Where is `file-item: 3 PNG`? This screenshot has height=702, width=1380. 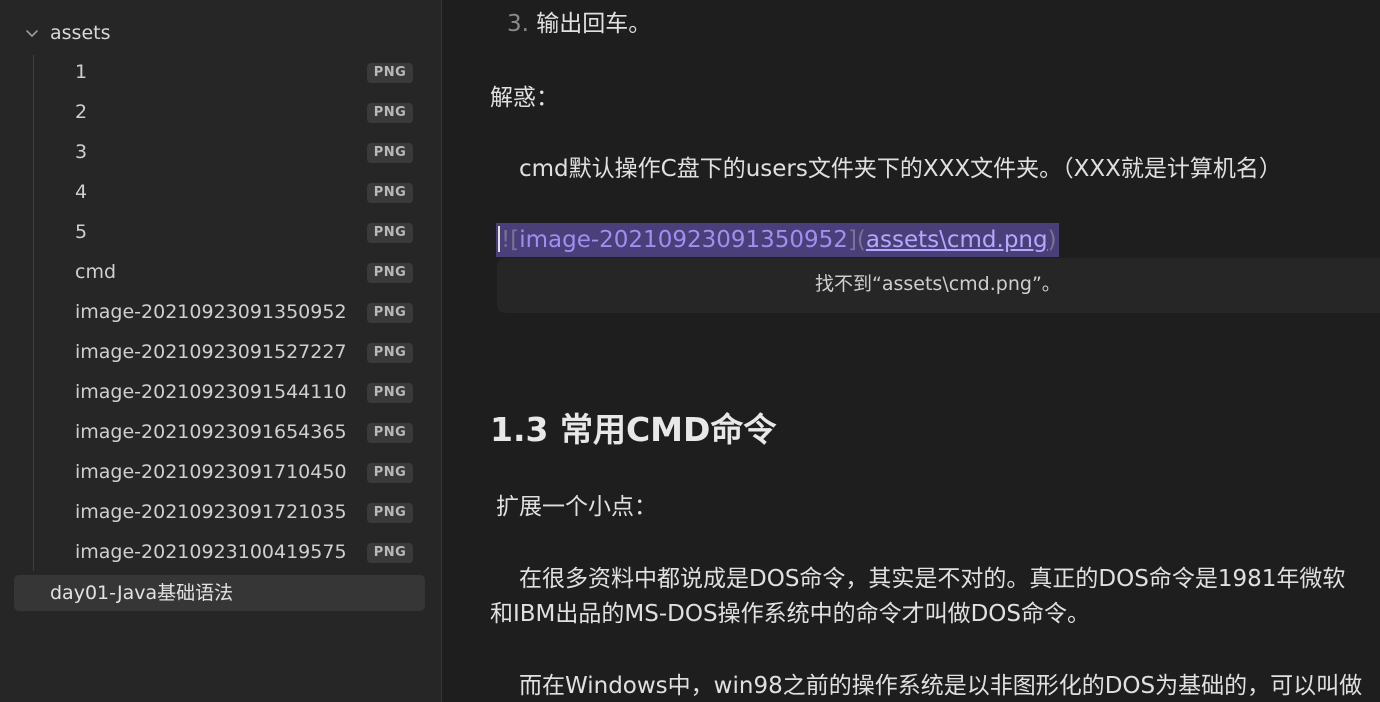 file-item: 3 PNG is located at coordinates (230, 152).